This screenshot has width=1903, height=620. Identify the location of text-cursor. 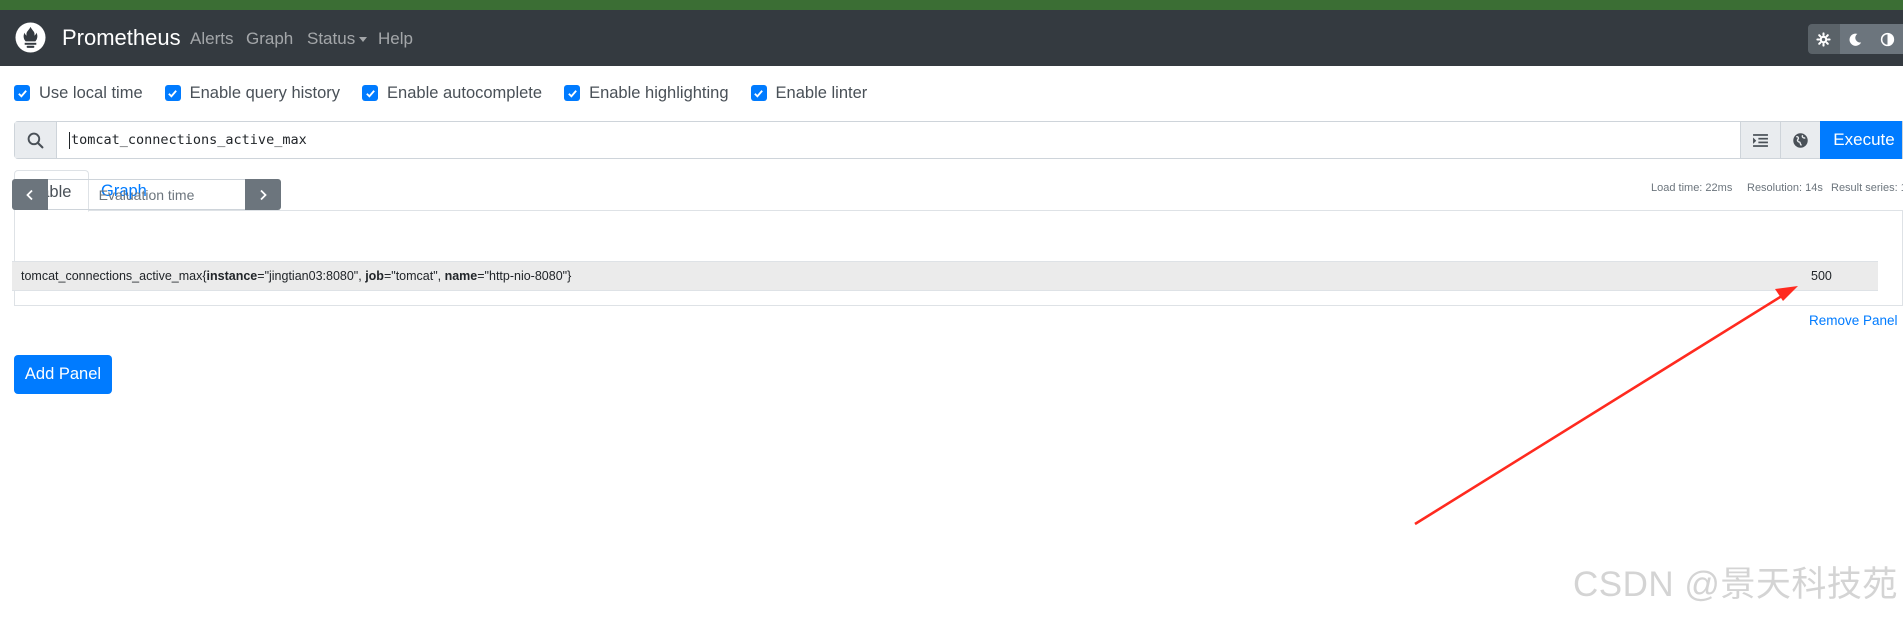
(69, 140).